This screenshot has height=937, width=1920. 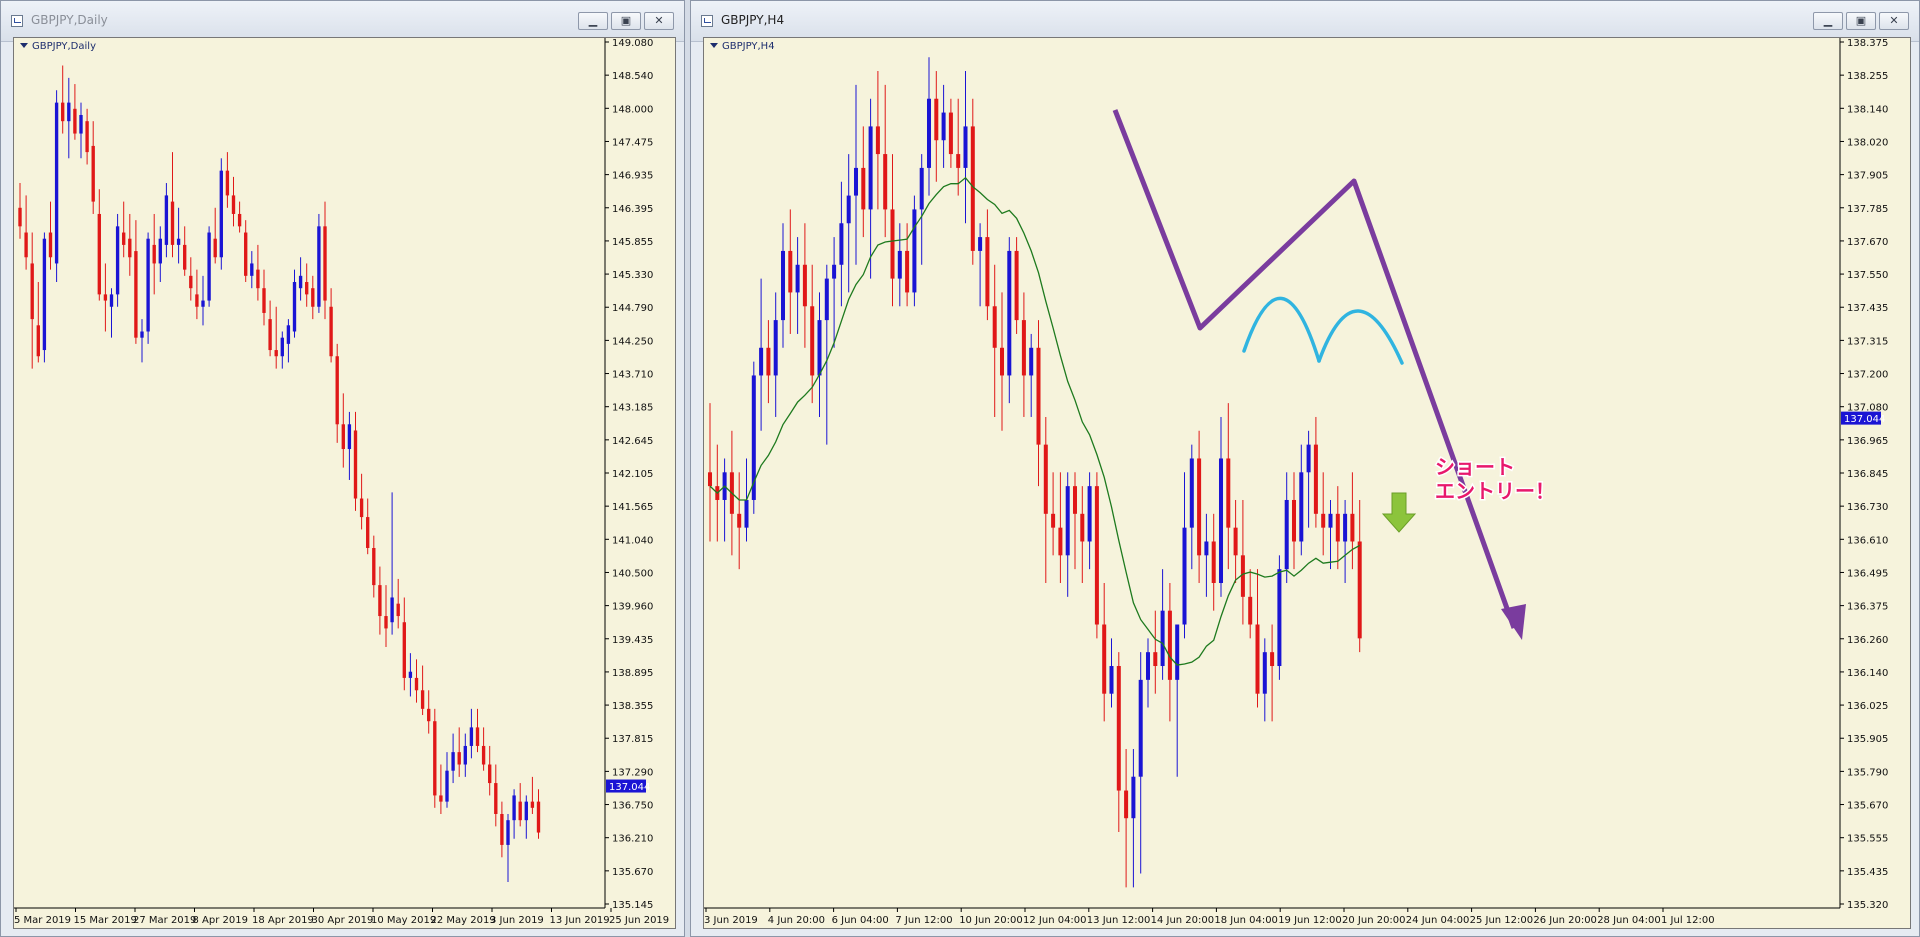 I want to click on price-tick-label: 137.785, so click(x=1867, y=209).